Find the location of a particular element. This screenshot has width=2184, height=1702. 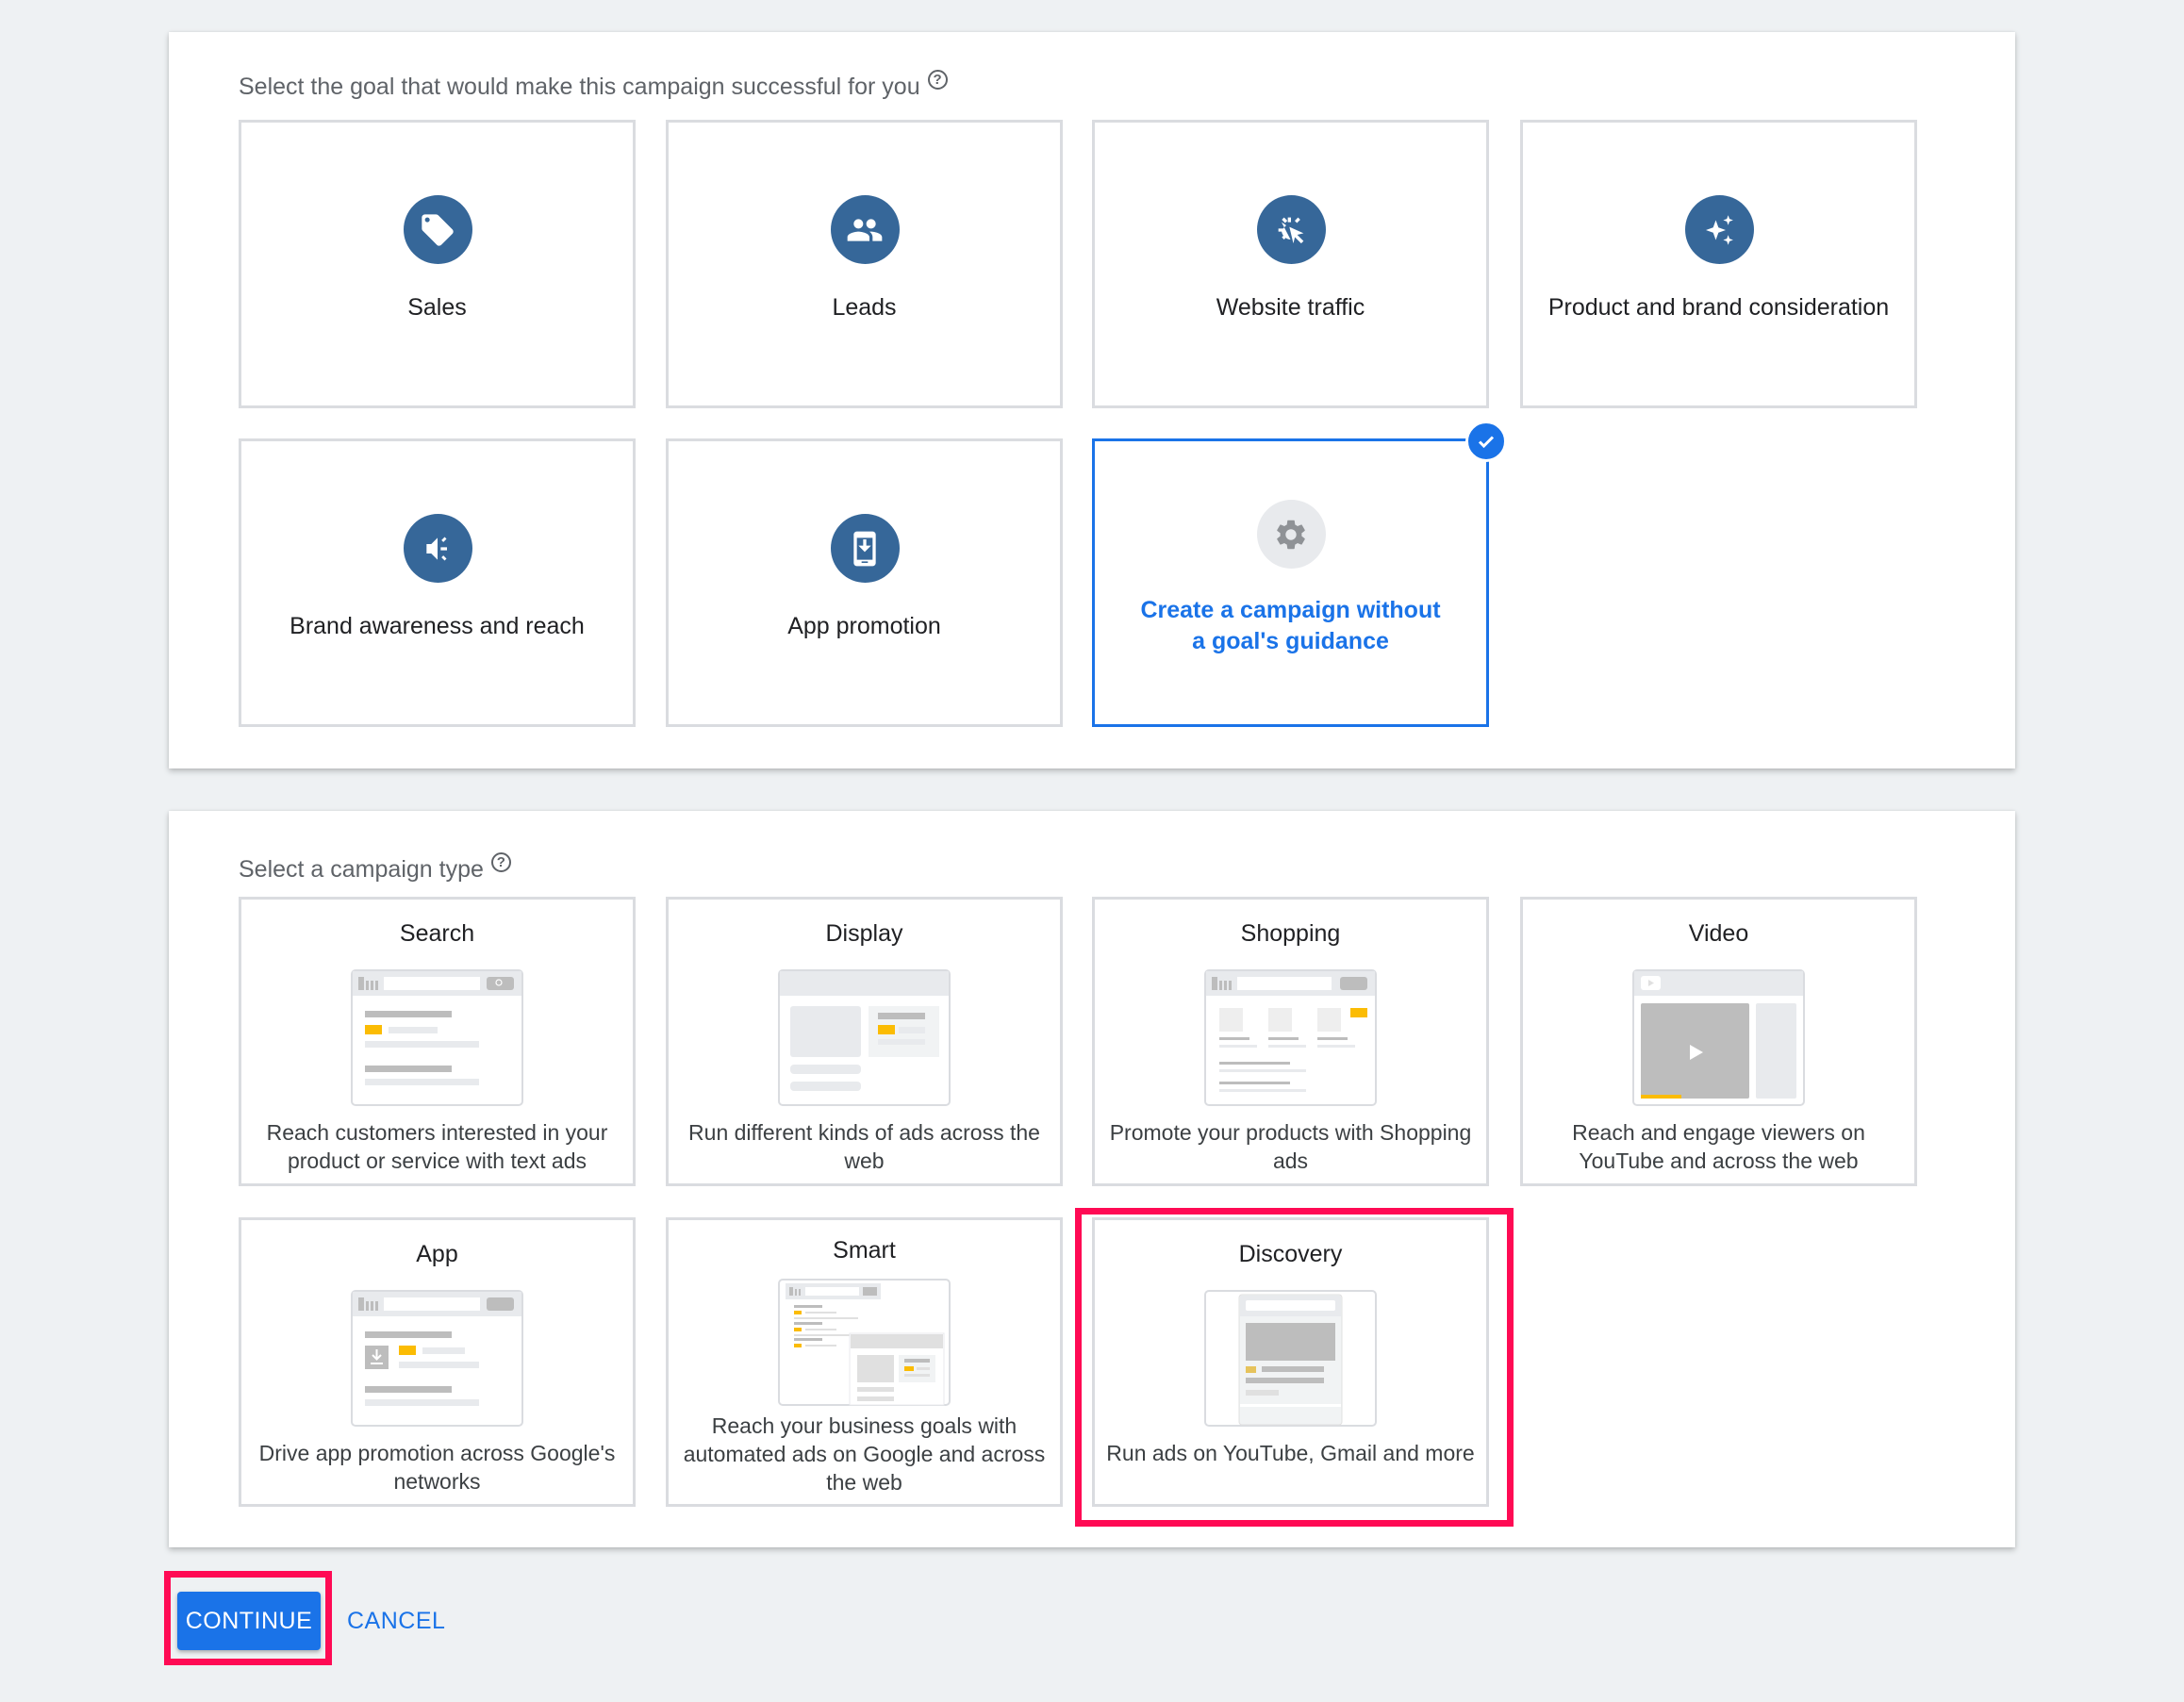

type-section-heading: Select a campaign type ? is located at coordinates (375, 868).